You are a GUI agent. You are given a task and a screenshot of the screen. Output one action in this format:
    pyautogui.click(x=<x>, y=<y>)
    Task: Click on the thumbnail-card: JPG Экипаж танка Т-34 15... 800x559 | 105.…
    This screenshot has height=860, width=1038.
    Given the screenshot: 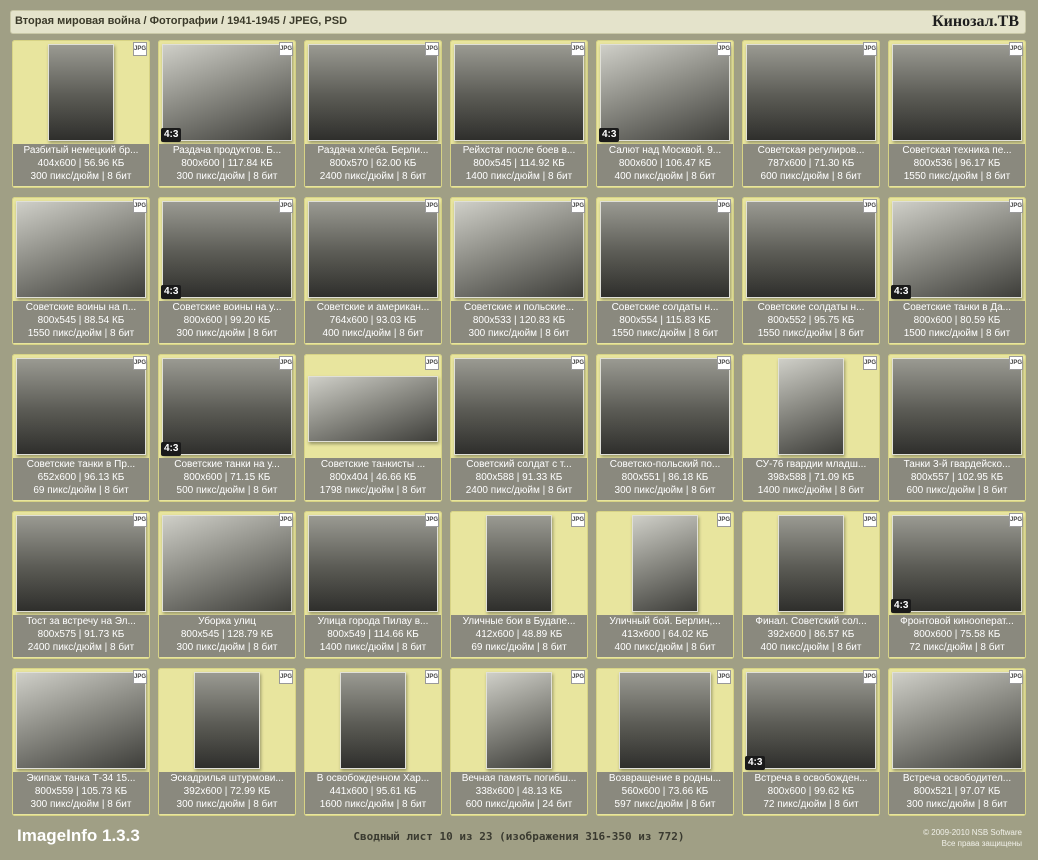 What is the action you would take?
    pyautogui.click(x=81, y=742)
    